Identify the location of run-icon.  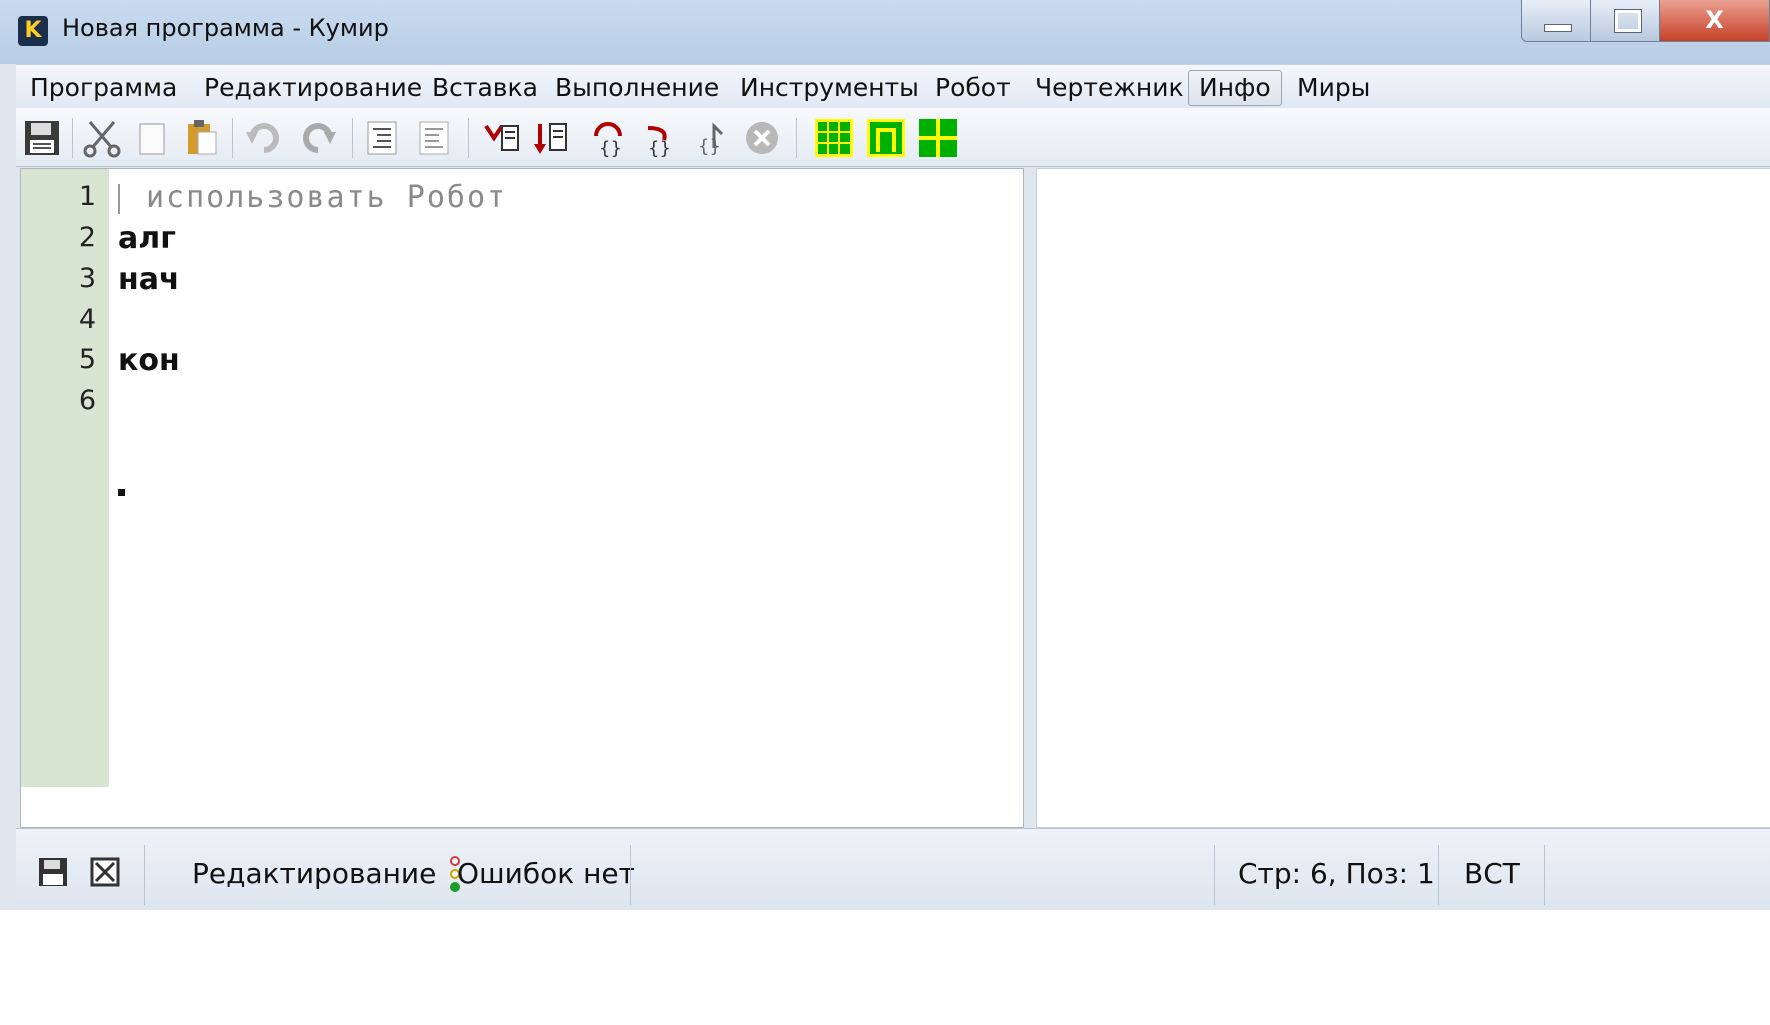
(502, 138).